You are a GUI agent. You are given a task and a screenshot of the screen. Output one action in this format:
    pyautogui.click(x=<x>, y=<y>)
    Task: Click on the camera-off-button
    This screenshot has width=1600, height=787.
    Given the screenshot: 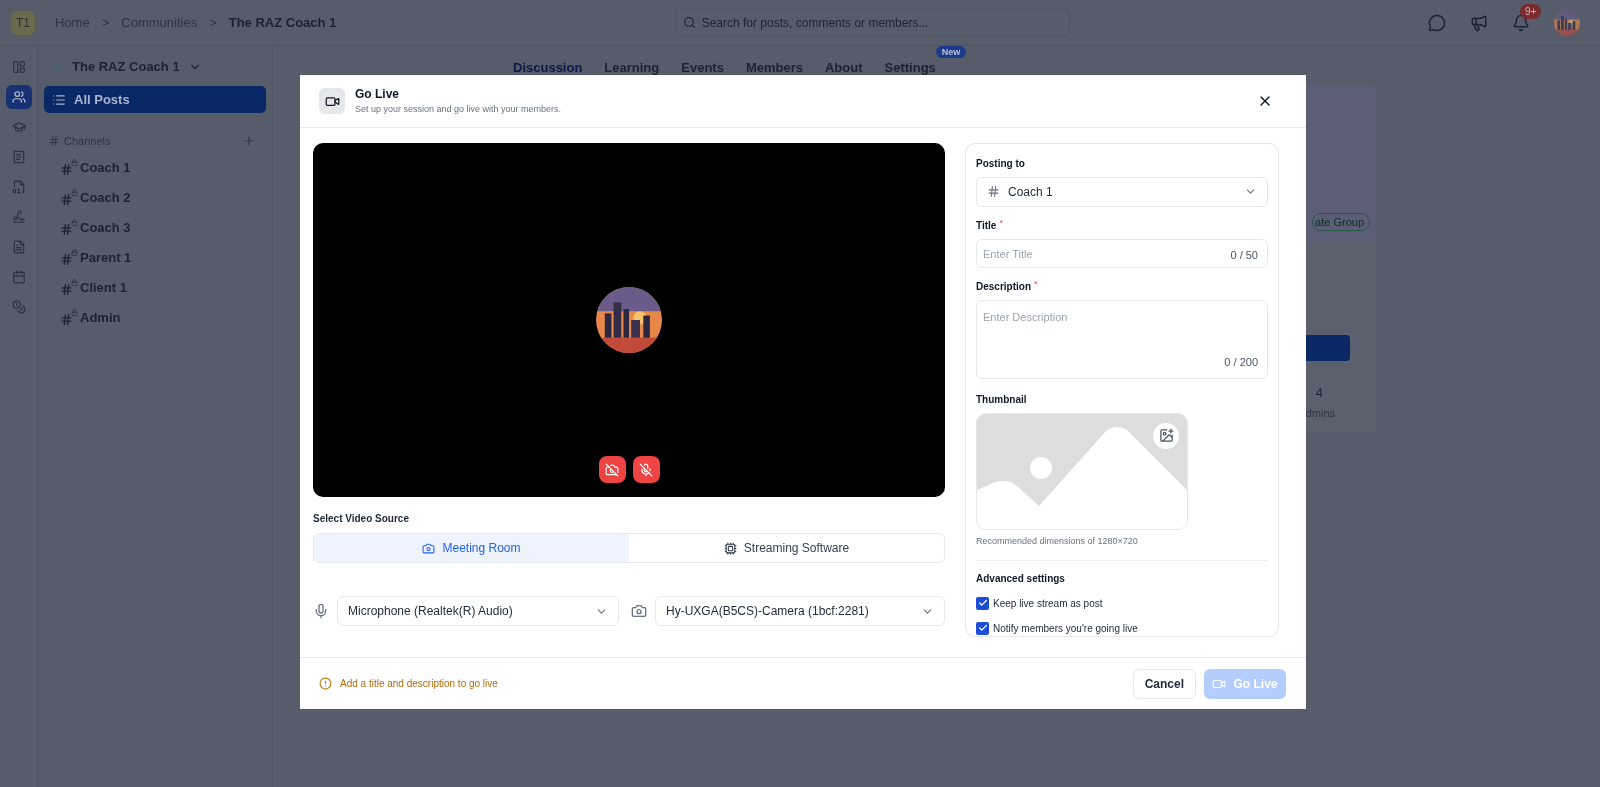 What is the action you would take?
    pyautogui.click(x=612, y=469)
    